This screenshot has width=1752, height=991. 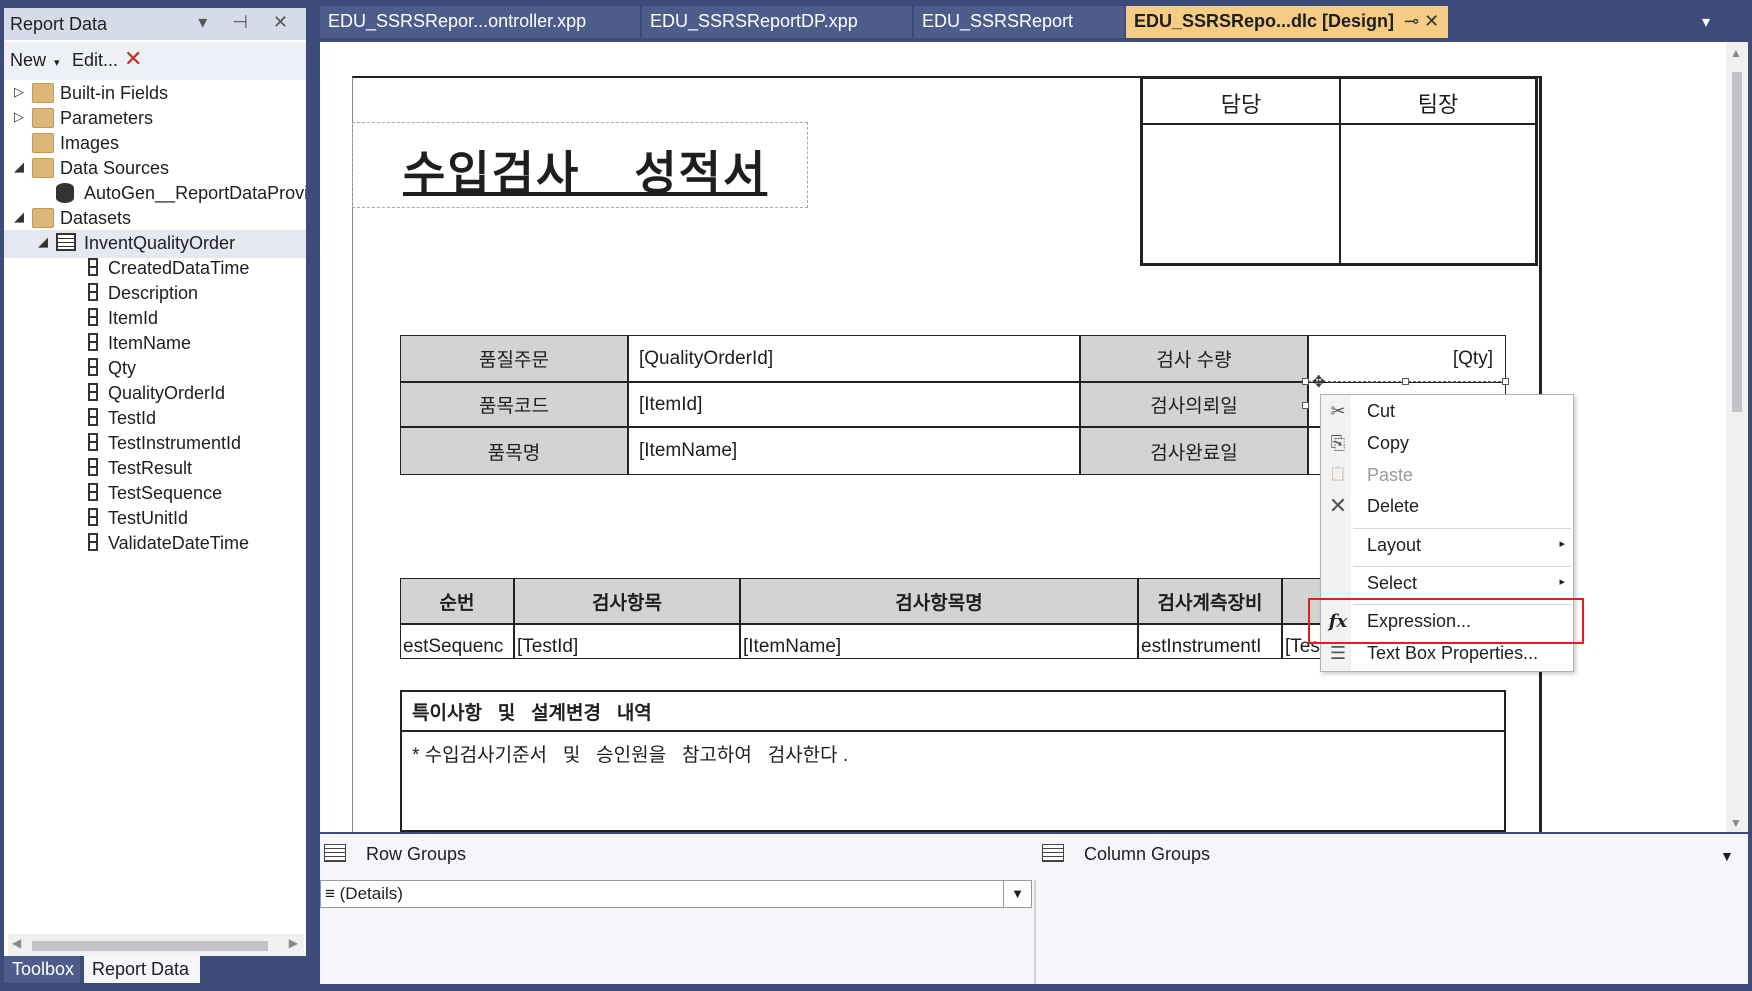 What do you see at coordinates (457, 641) in the screenshot?
I see `detail-sequence: estSequenc` at bounding box center [457, 641].